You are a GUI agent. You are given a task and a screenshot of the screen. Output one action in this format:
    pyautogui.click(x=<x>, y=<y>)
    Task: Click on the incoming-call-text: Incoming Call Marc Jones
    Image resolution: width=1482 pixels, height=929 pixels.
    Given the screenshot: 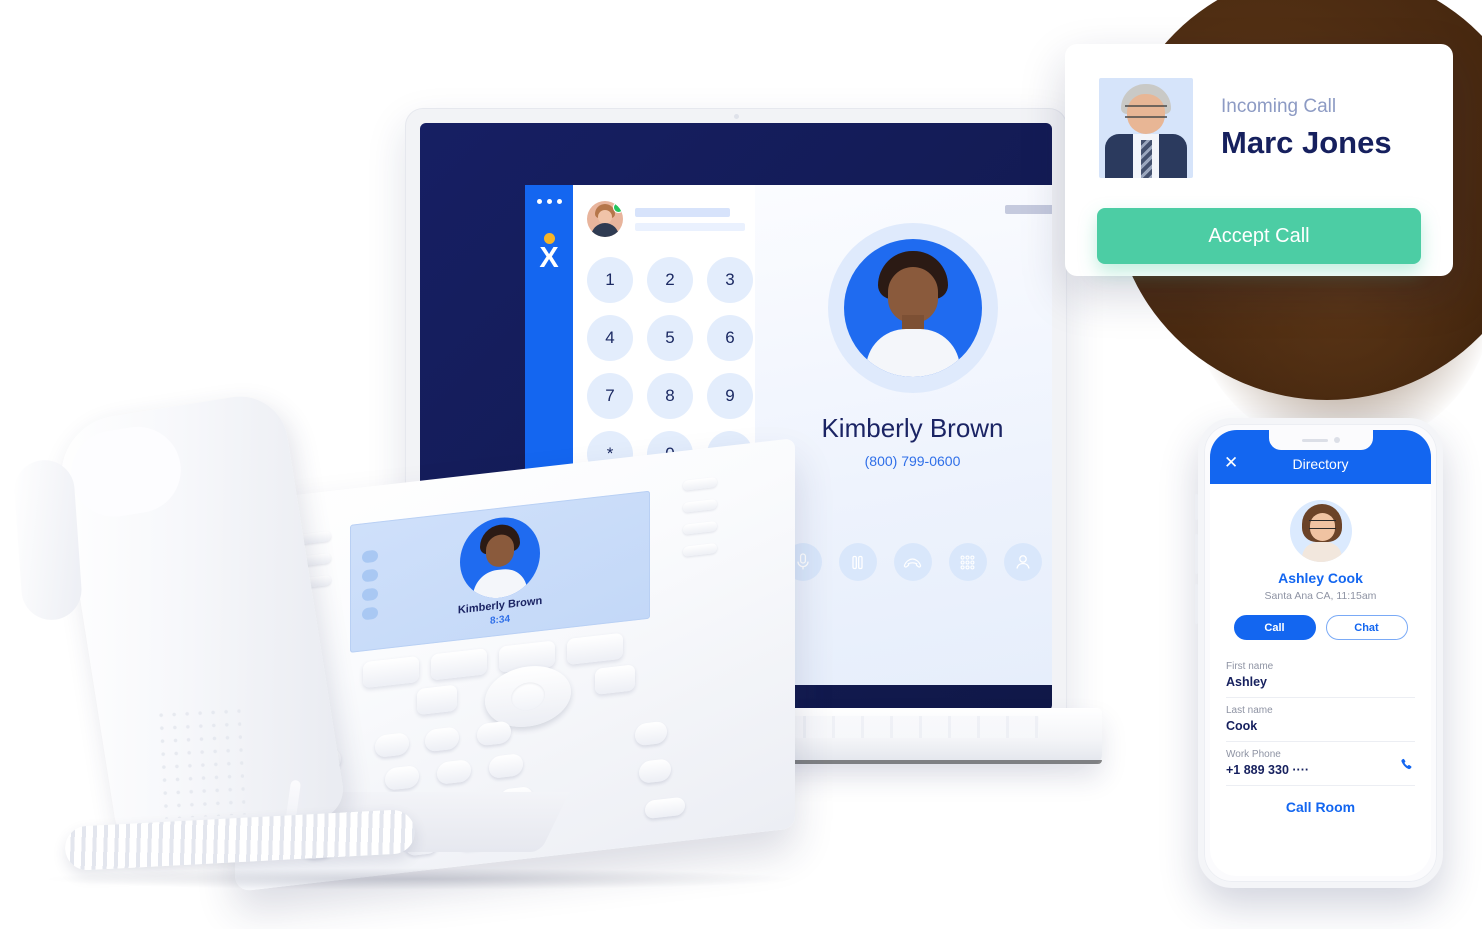 What is the action you would take?
    pyautogui.click(x=1306, y=128)
    